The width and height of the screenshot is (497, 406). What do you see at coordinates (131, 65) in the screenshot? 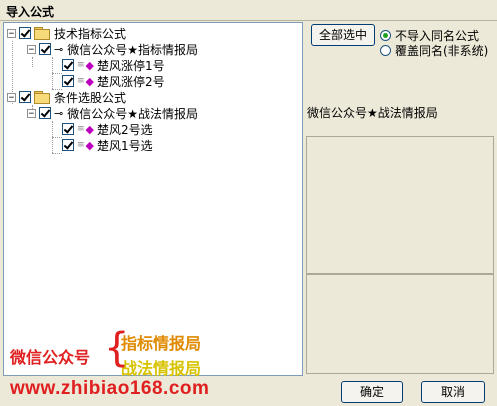
I see `leaf-label: 楚风涨停1号` at bounding box center [131, 65].